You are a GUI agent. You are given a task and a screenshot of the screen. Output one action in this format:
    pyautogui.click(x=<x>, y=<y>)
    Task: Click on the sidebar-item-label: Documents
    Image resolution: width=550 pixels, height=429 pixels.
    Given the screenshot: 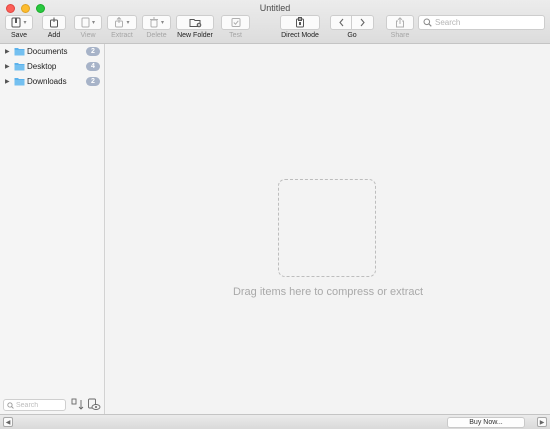 What is the action you would take?
    pyautogui.click(x=47, y=51)
    